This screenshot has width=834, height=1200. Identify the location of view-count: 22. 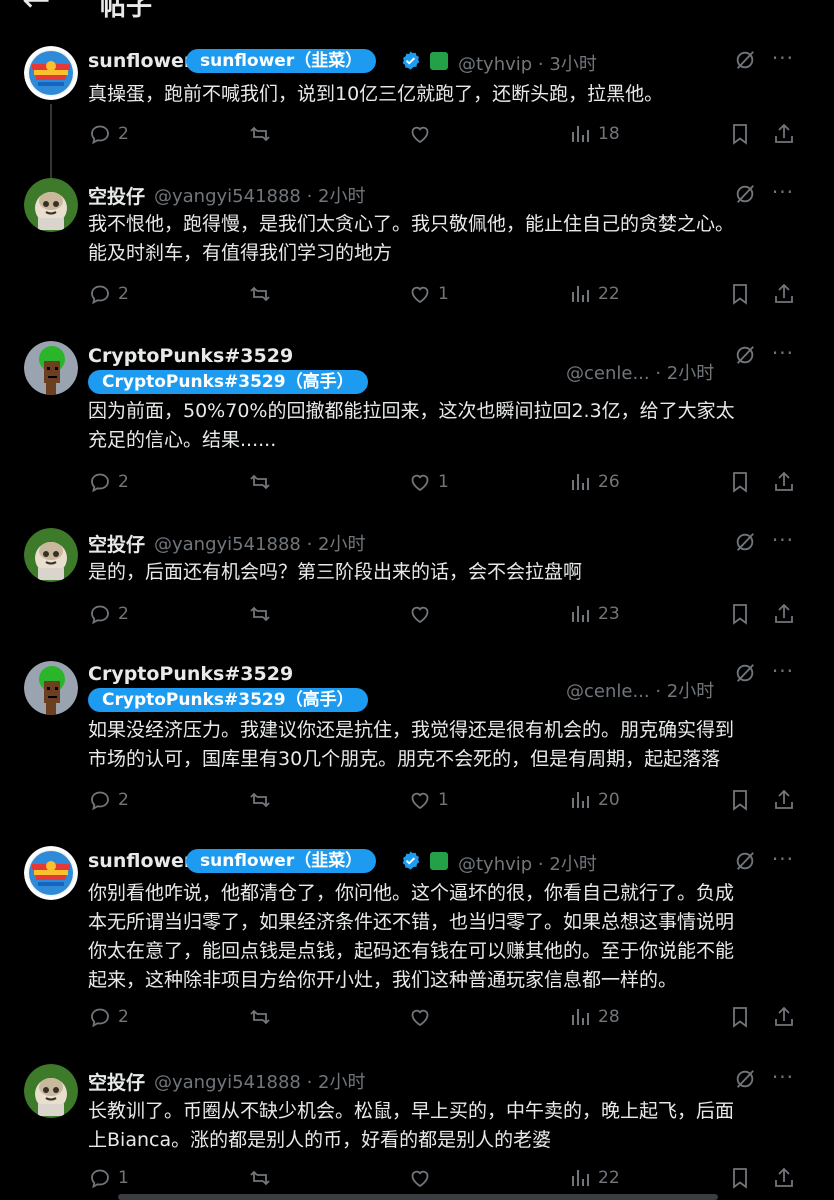
(609, 294).